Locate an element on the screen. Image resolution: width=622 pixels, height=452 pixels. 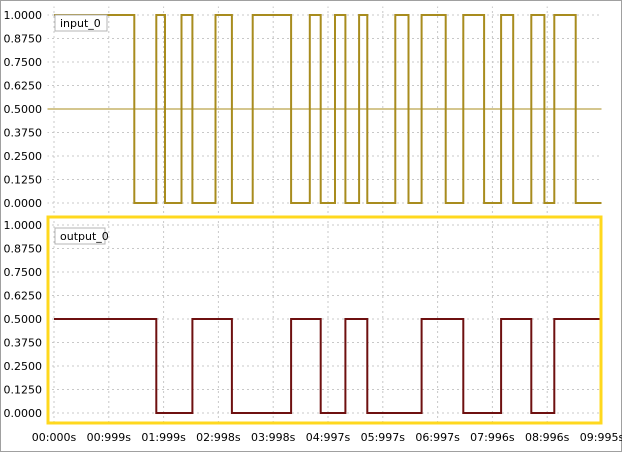
time-tick-label: 05:997s is located at coordinates (383, 437).